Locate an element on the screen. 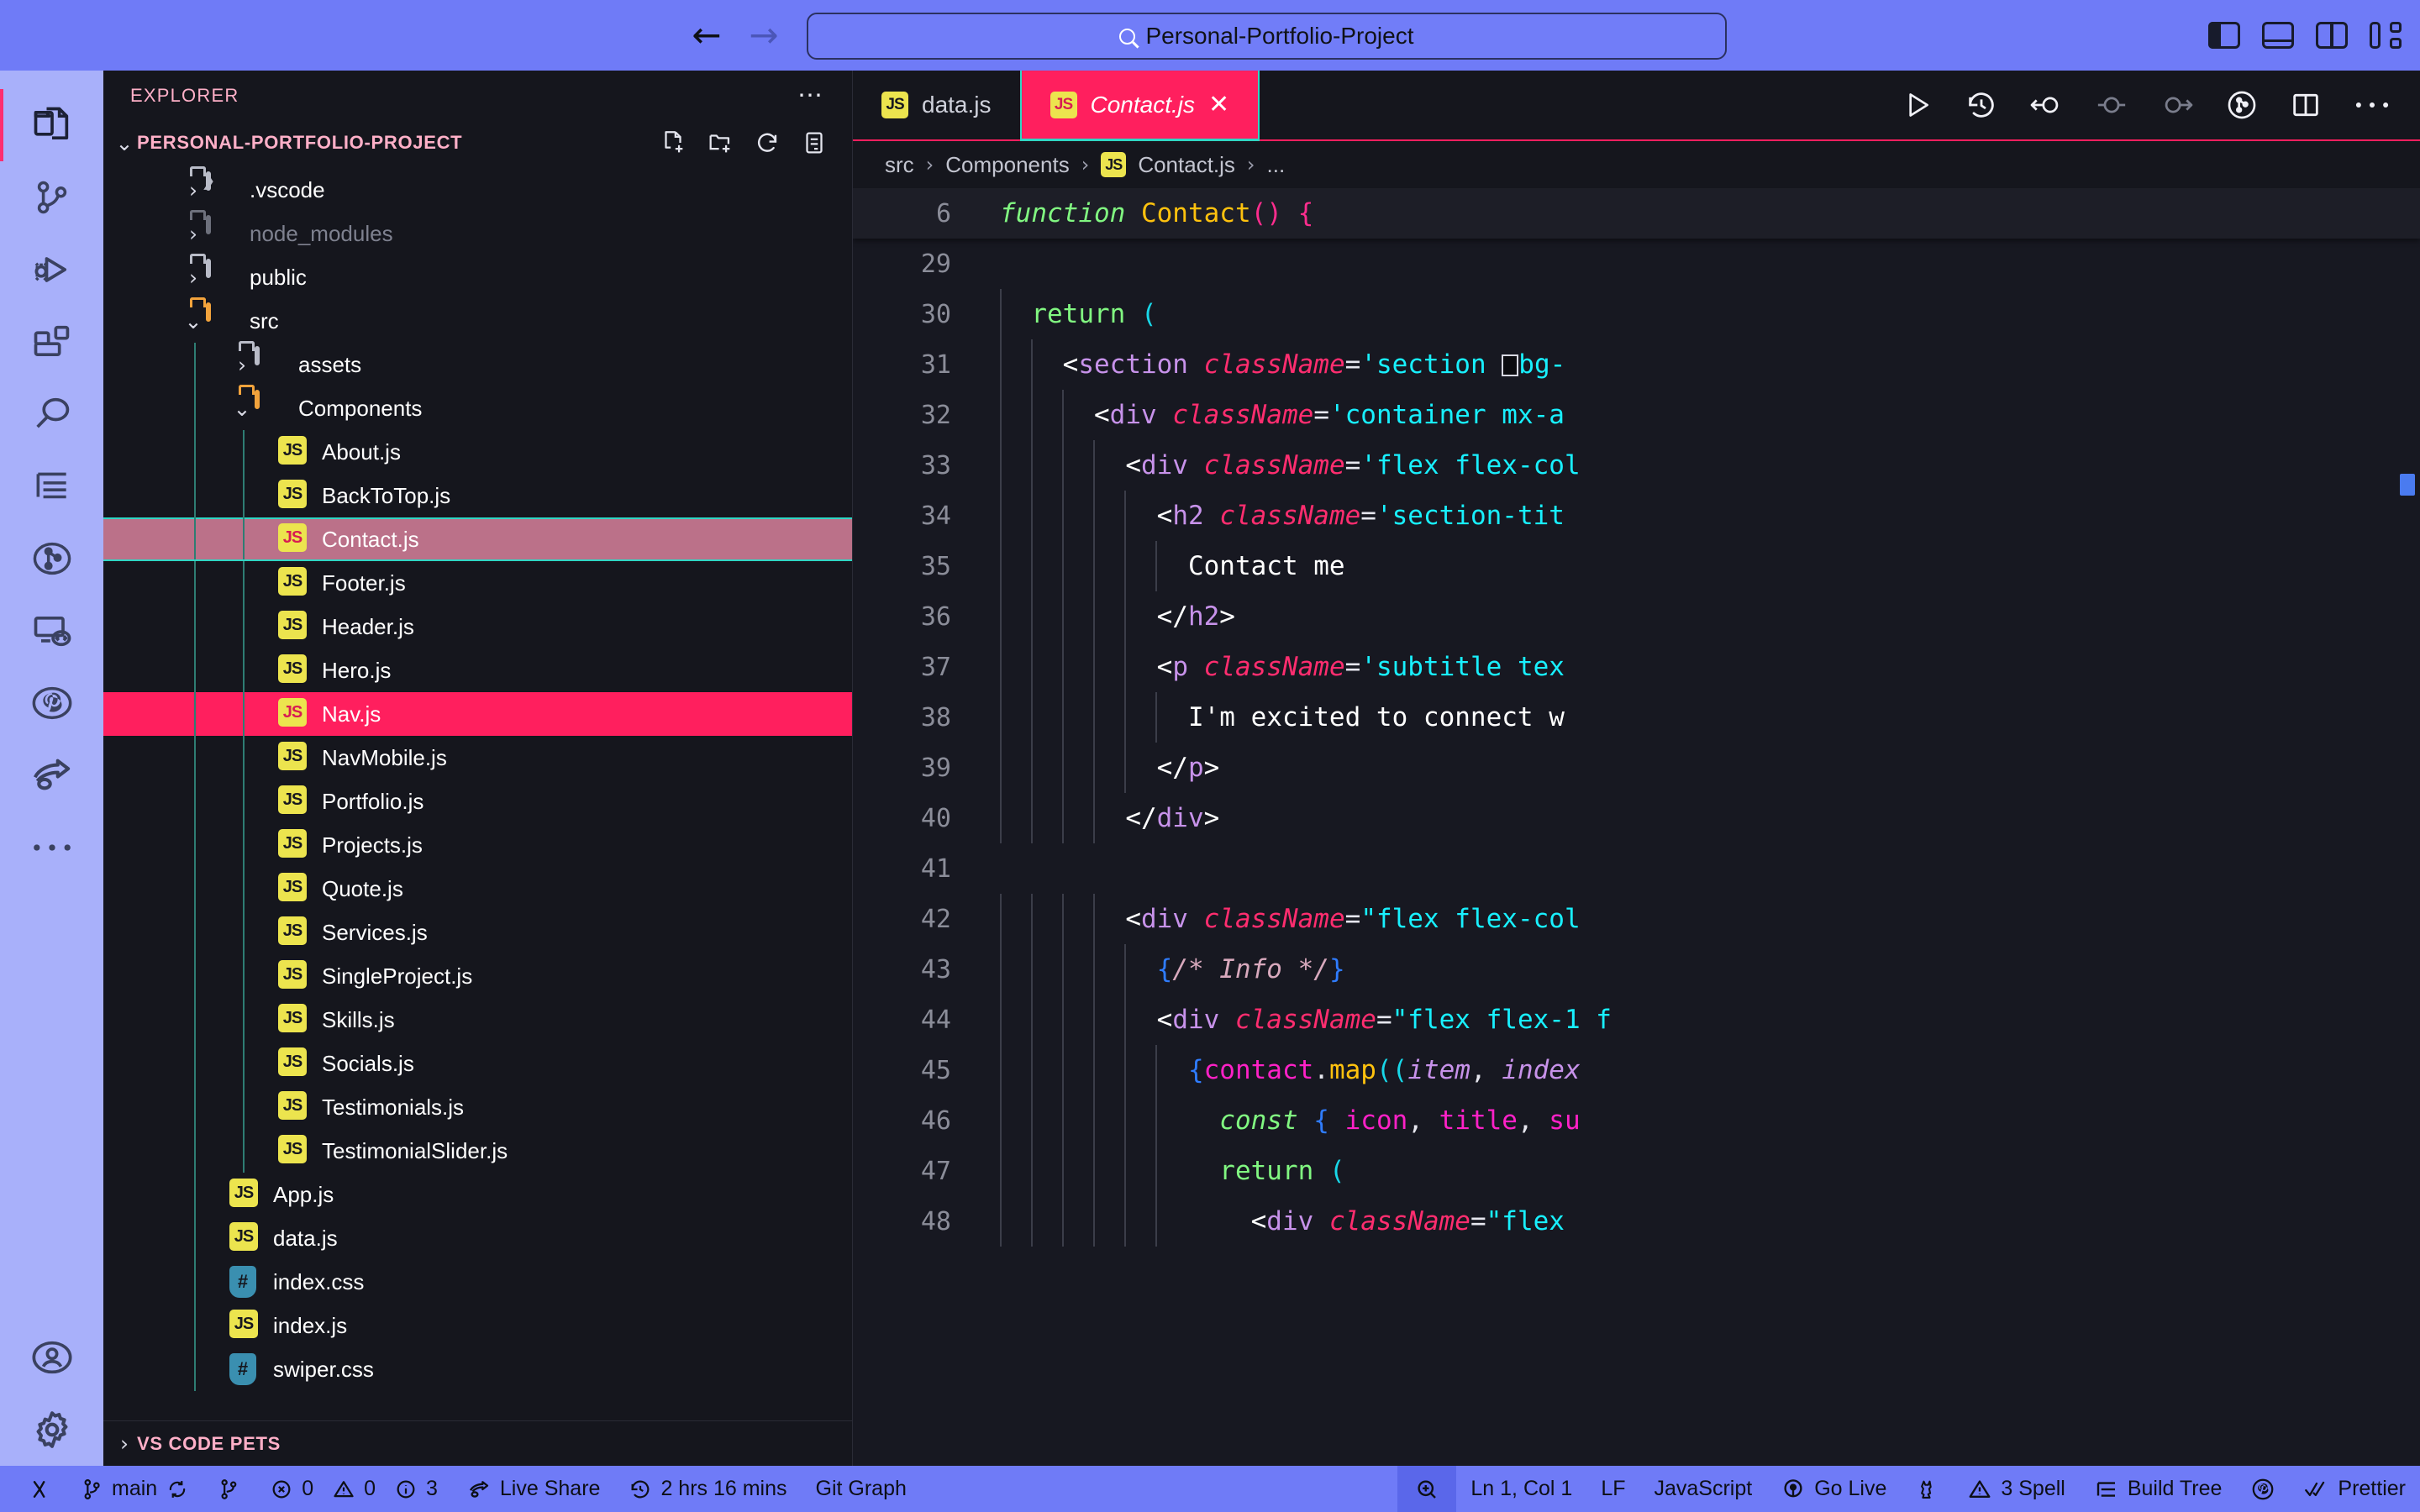 This screenshot has width=2420, height=1512. accounts-button is located at coordinates (52, 1357).